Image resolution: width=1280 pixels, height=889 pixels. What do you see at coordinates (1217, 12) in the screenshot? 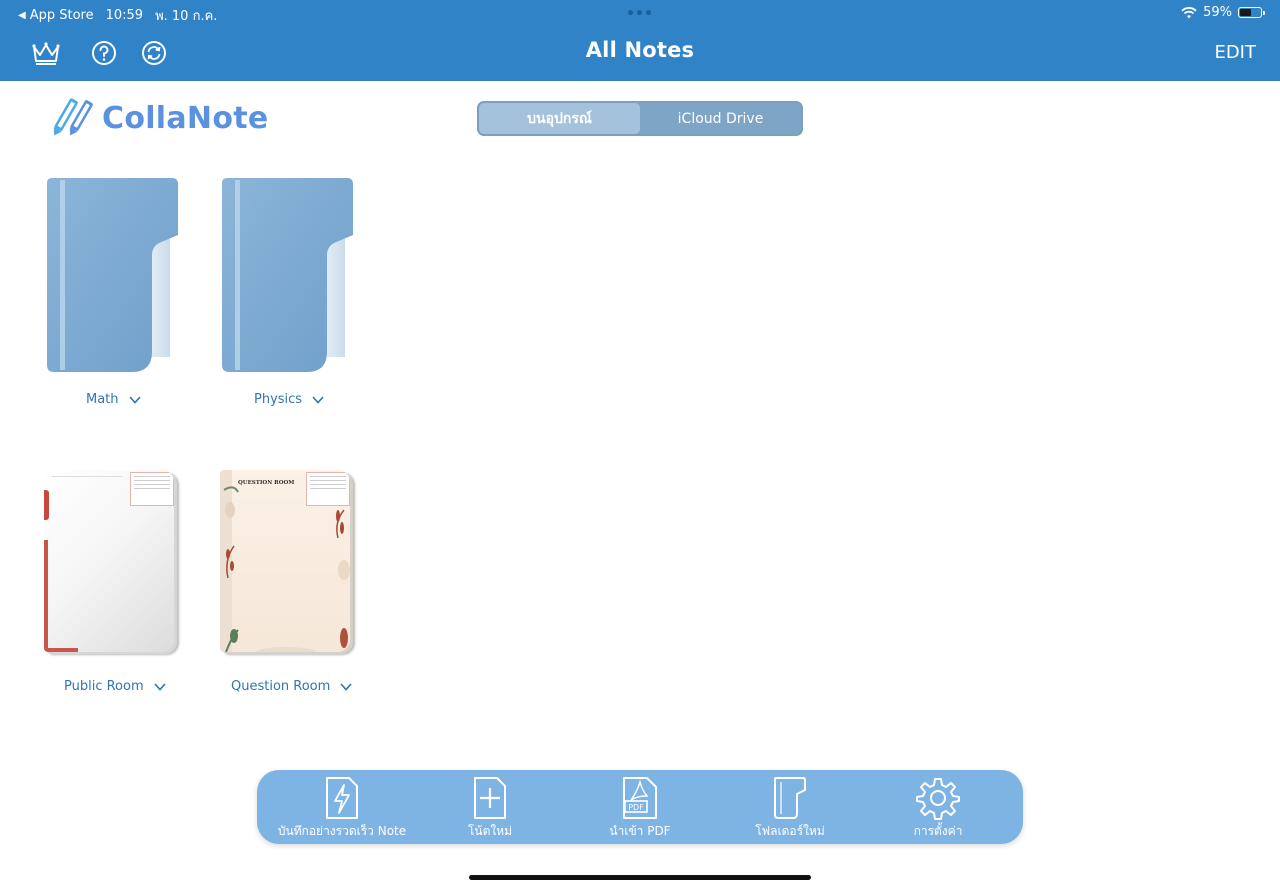
I see `battery-percent: 59%` at bounding box center [1217, 12].